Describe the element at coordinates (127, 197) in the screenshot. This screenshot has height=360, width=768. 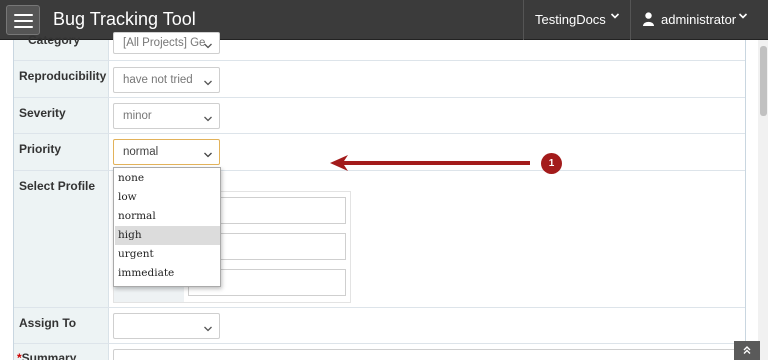
I see `option-label: low` at that location.